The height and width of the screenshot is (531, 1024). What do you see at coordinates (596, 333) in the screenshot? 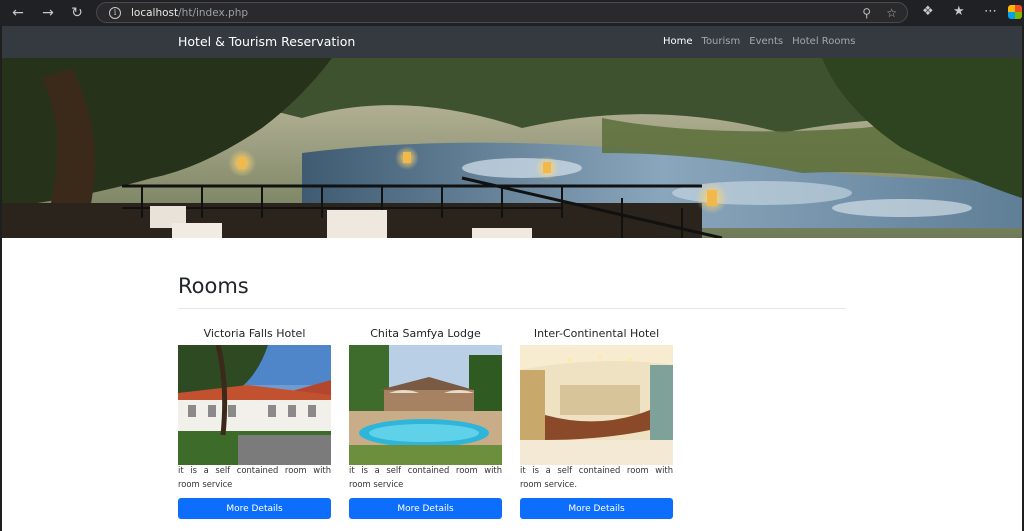
I see `room-name: Inter-Continental Hotel` at bounding box center [596, 333].